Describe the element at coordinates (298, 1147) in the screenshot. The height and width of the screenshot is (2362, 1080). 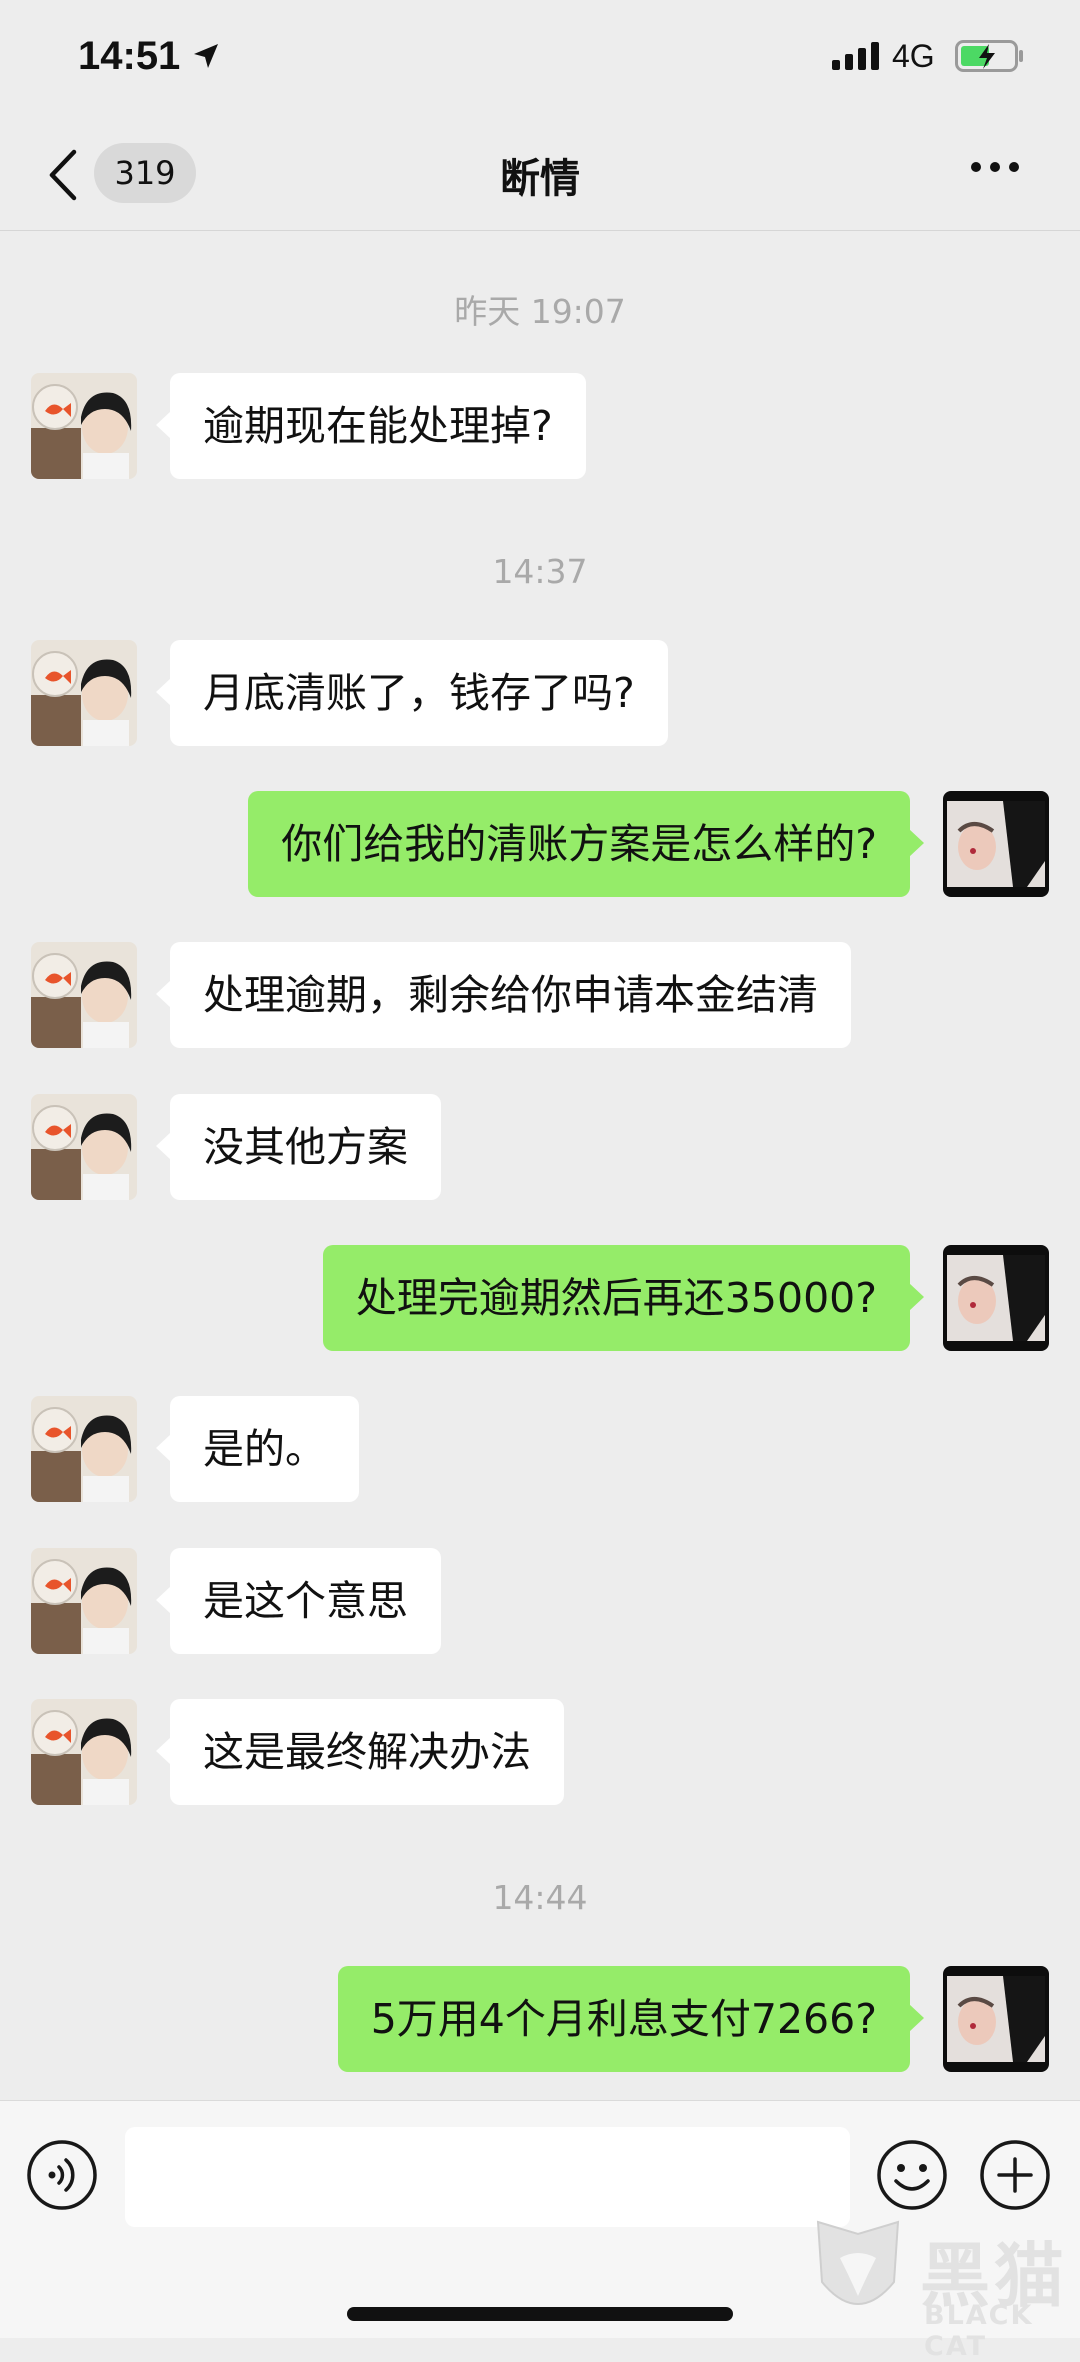
I see `message-bubble-received: 没其他方案` at that location.